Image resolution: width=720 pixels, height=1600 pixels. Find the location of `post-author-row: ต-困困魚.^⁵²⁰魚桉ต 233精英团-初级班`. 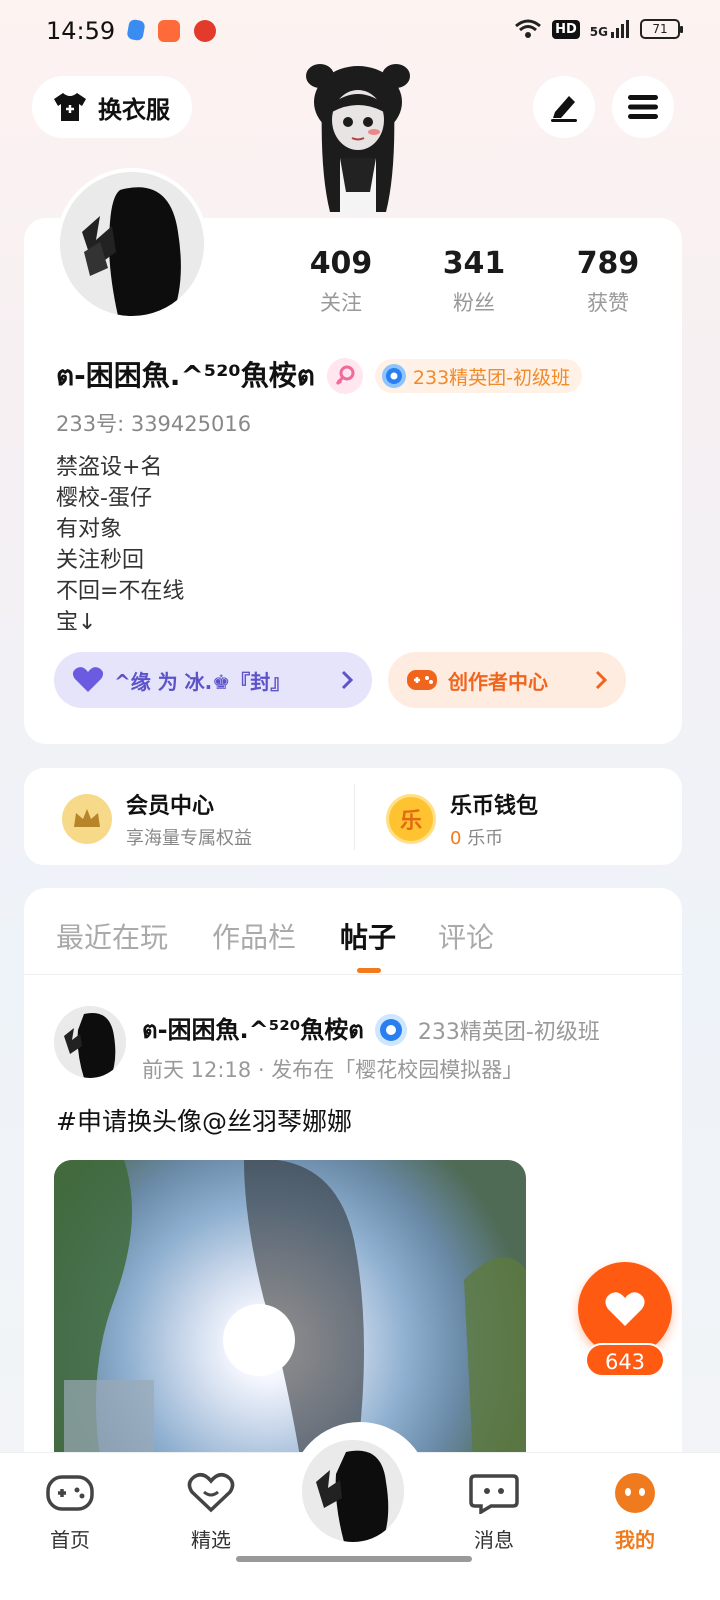

post-author-row: ต-困困魚.^⁵²⁰魚桉ต 233精英团-初级班 is located at coordinates (371, 1029).